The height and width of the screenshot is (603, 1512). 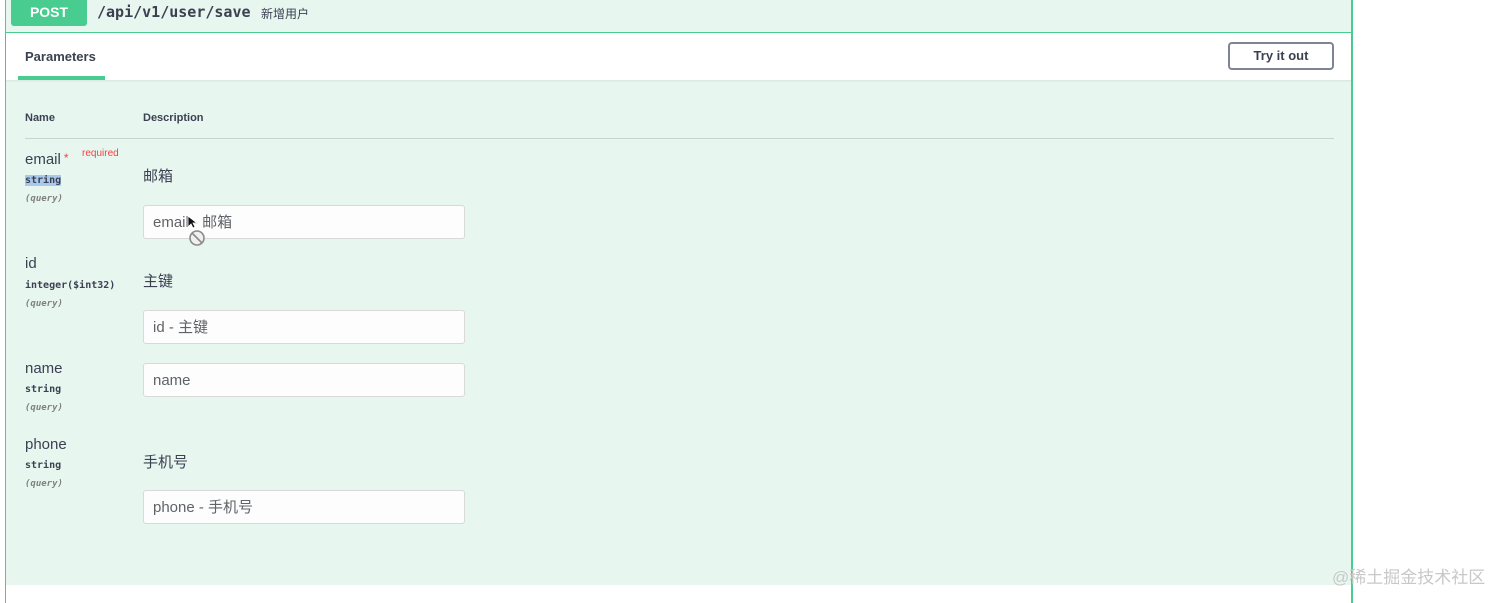 What do you see at coordinates (66, 158) in the screenshot?
I see `required-star: *` at bounding box center [66, 158].